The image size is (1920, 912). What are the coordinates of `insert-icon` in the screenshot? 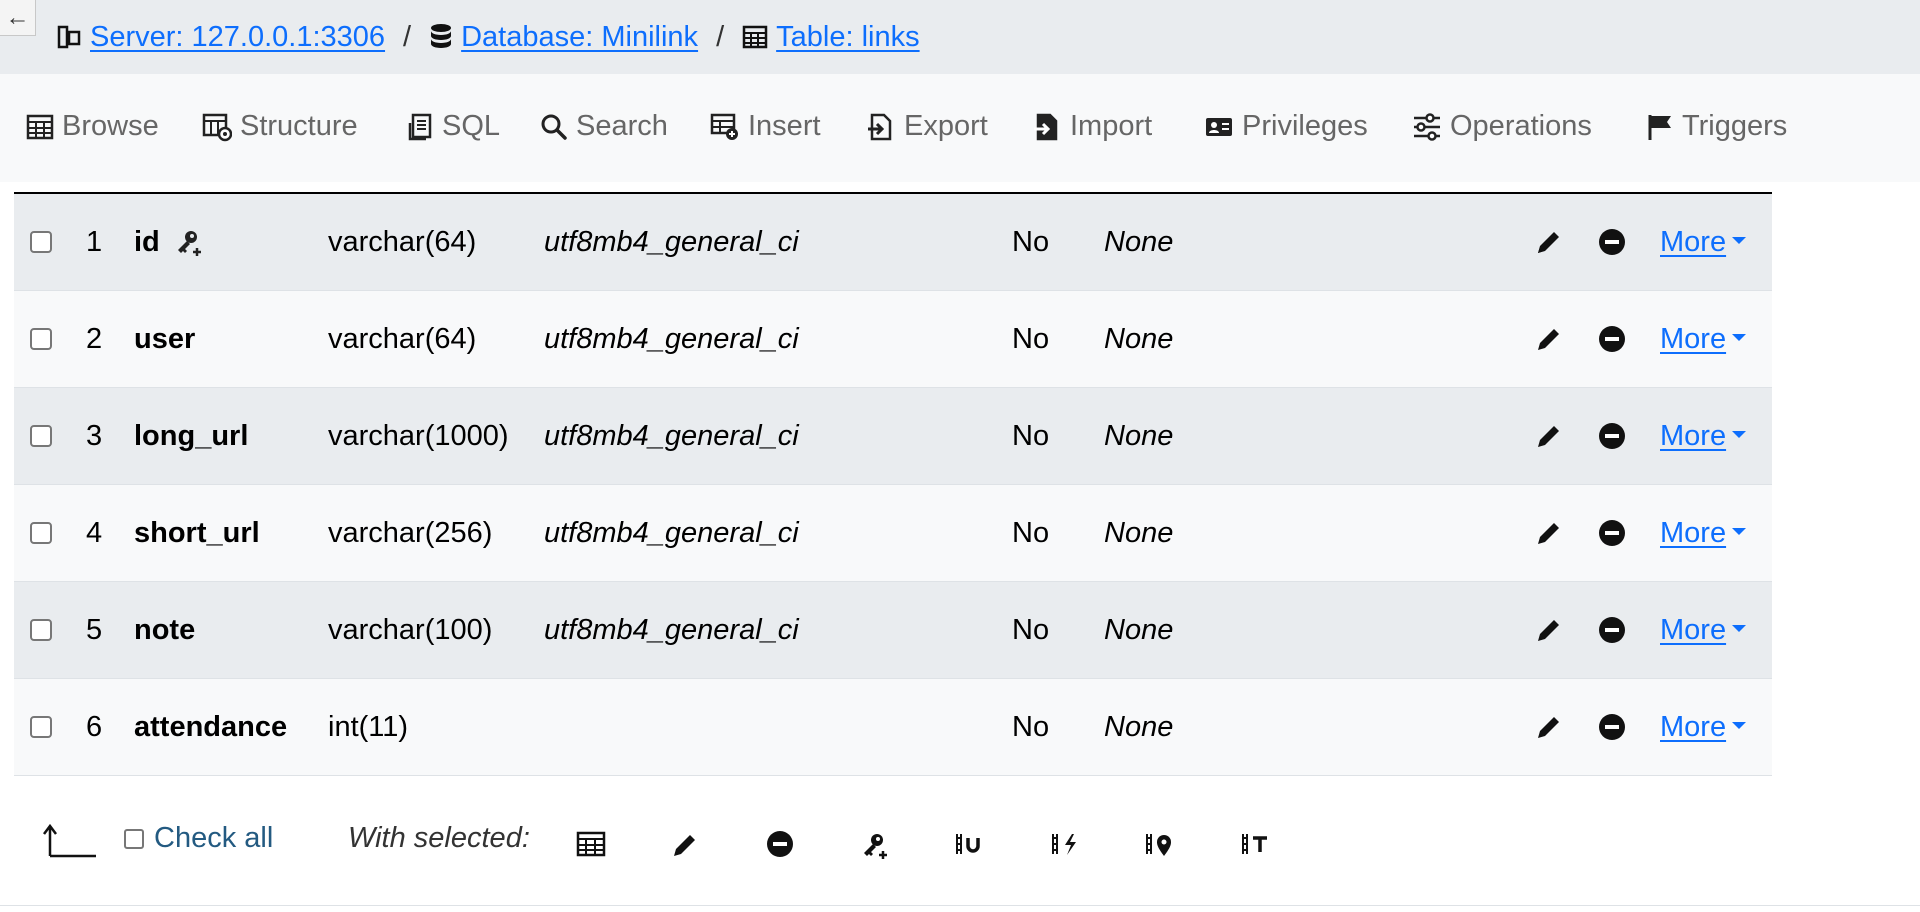 It's located at (724, 126).